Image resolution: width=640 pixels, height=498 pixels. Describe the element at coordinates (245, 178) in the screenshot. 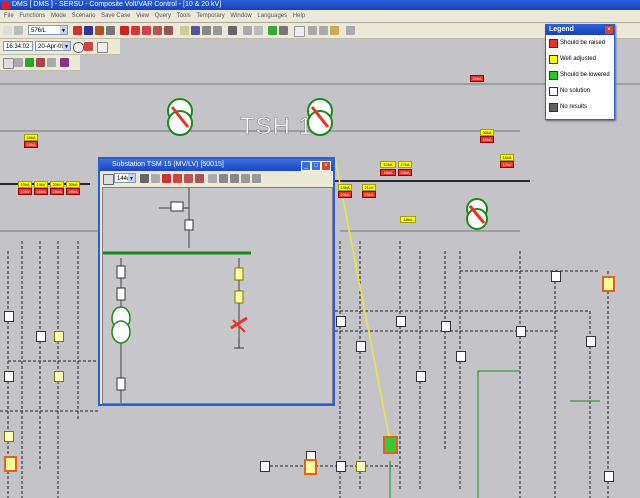

I see `tool4-icon` at that location.